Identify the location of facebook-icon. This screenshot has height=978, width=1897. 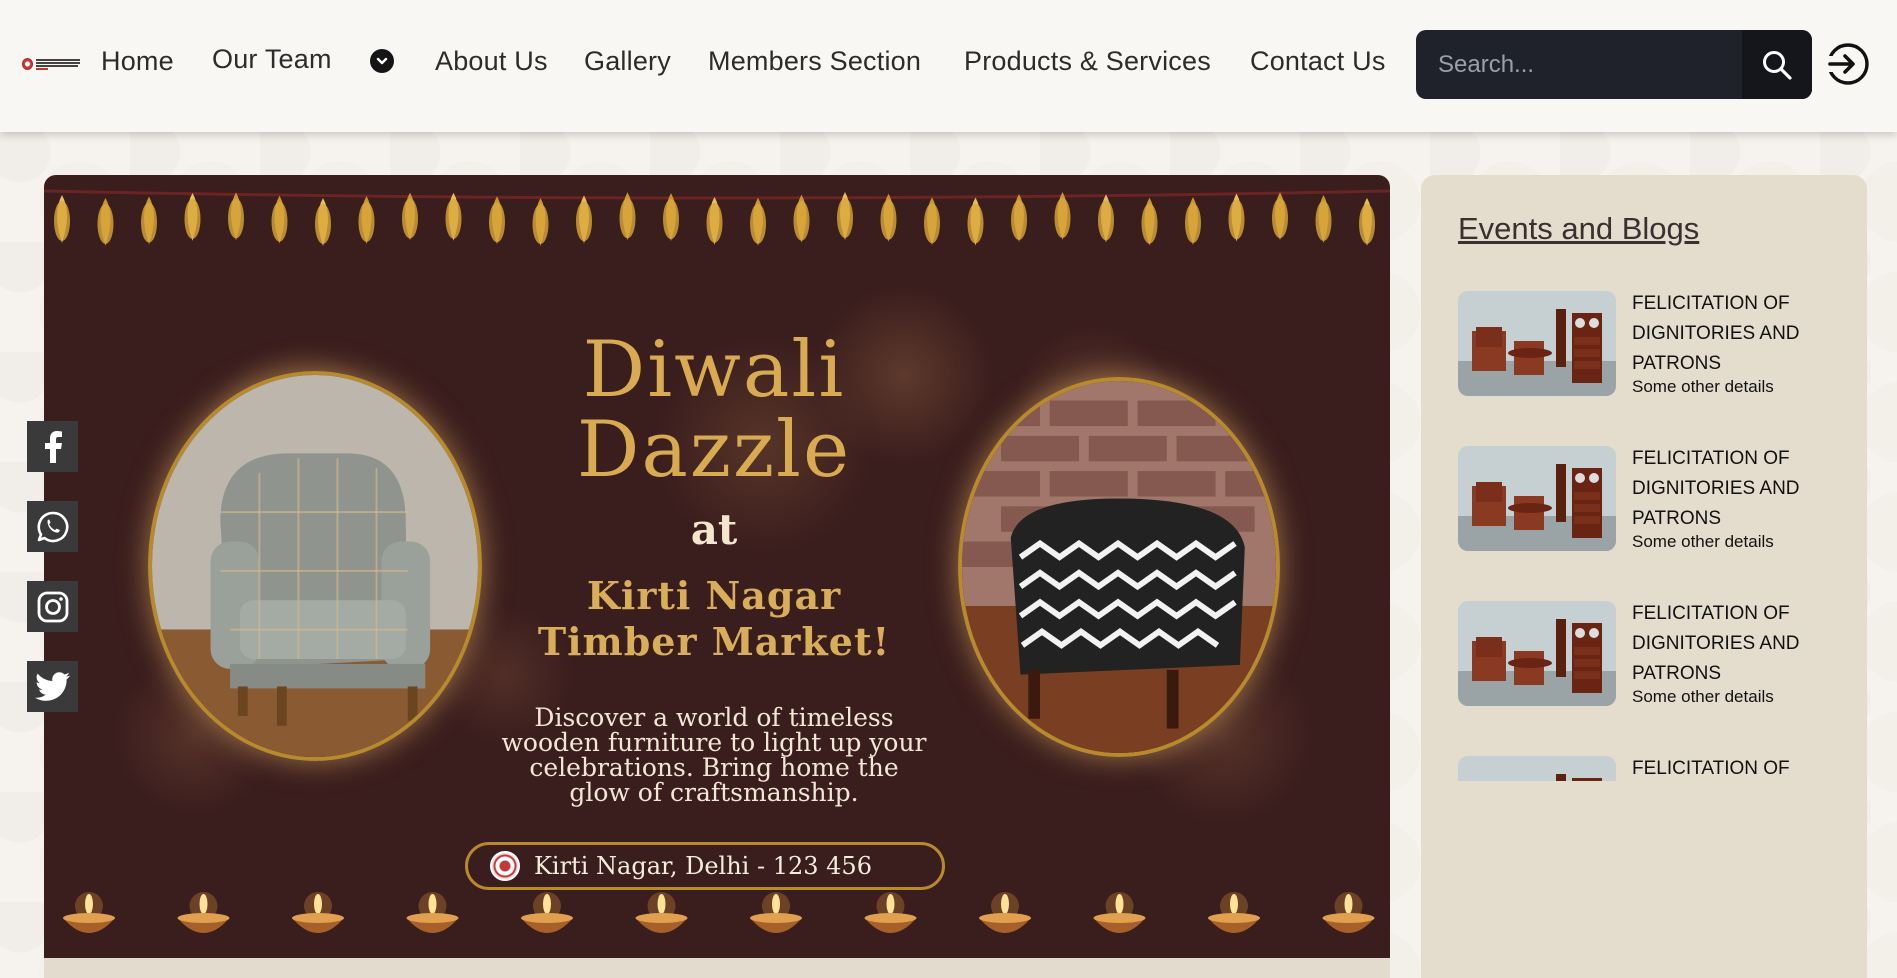
(53, 446).